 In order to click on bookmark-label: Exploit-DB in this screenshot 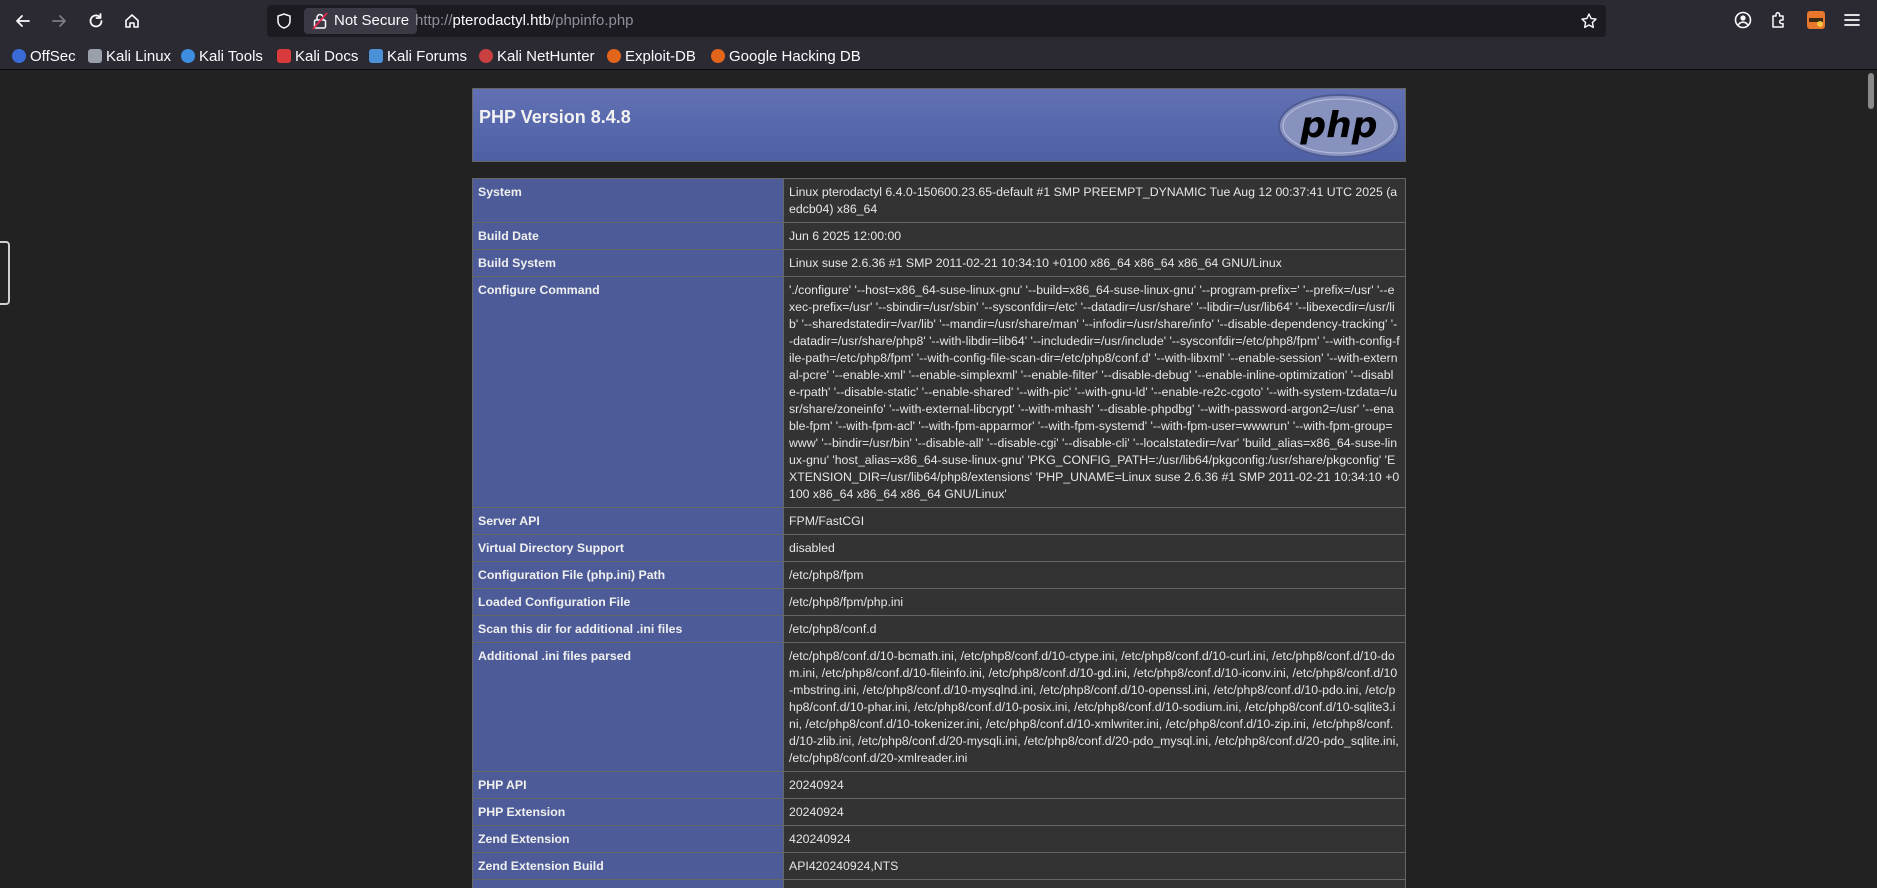, I will do `click(660, 56)`.